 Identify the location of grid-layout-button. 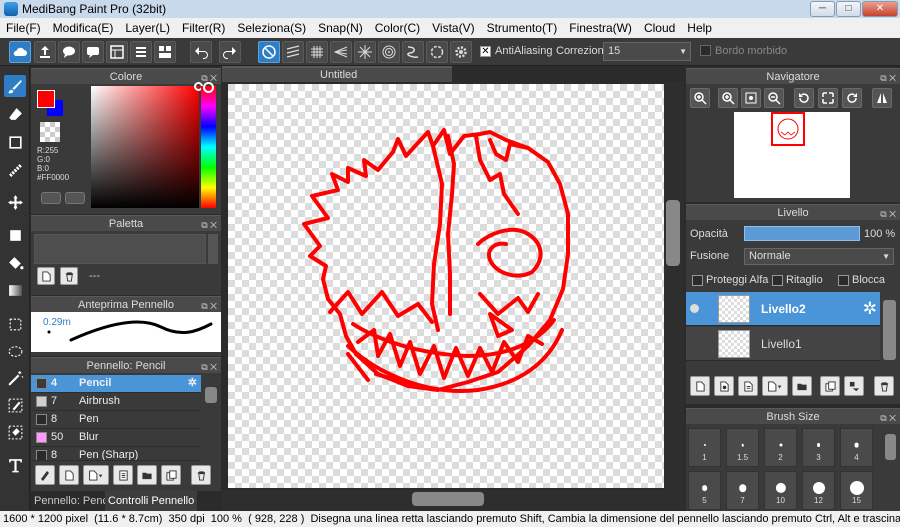
(165, 52).